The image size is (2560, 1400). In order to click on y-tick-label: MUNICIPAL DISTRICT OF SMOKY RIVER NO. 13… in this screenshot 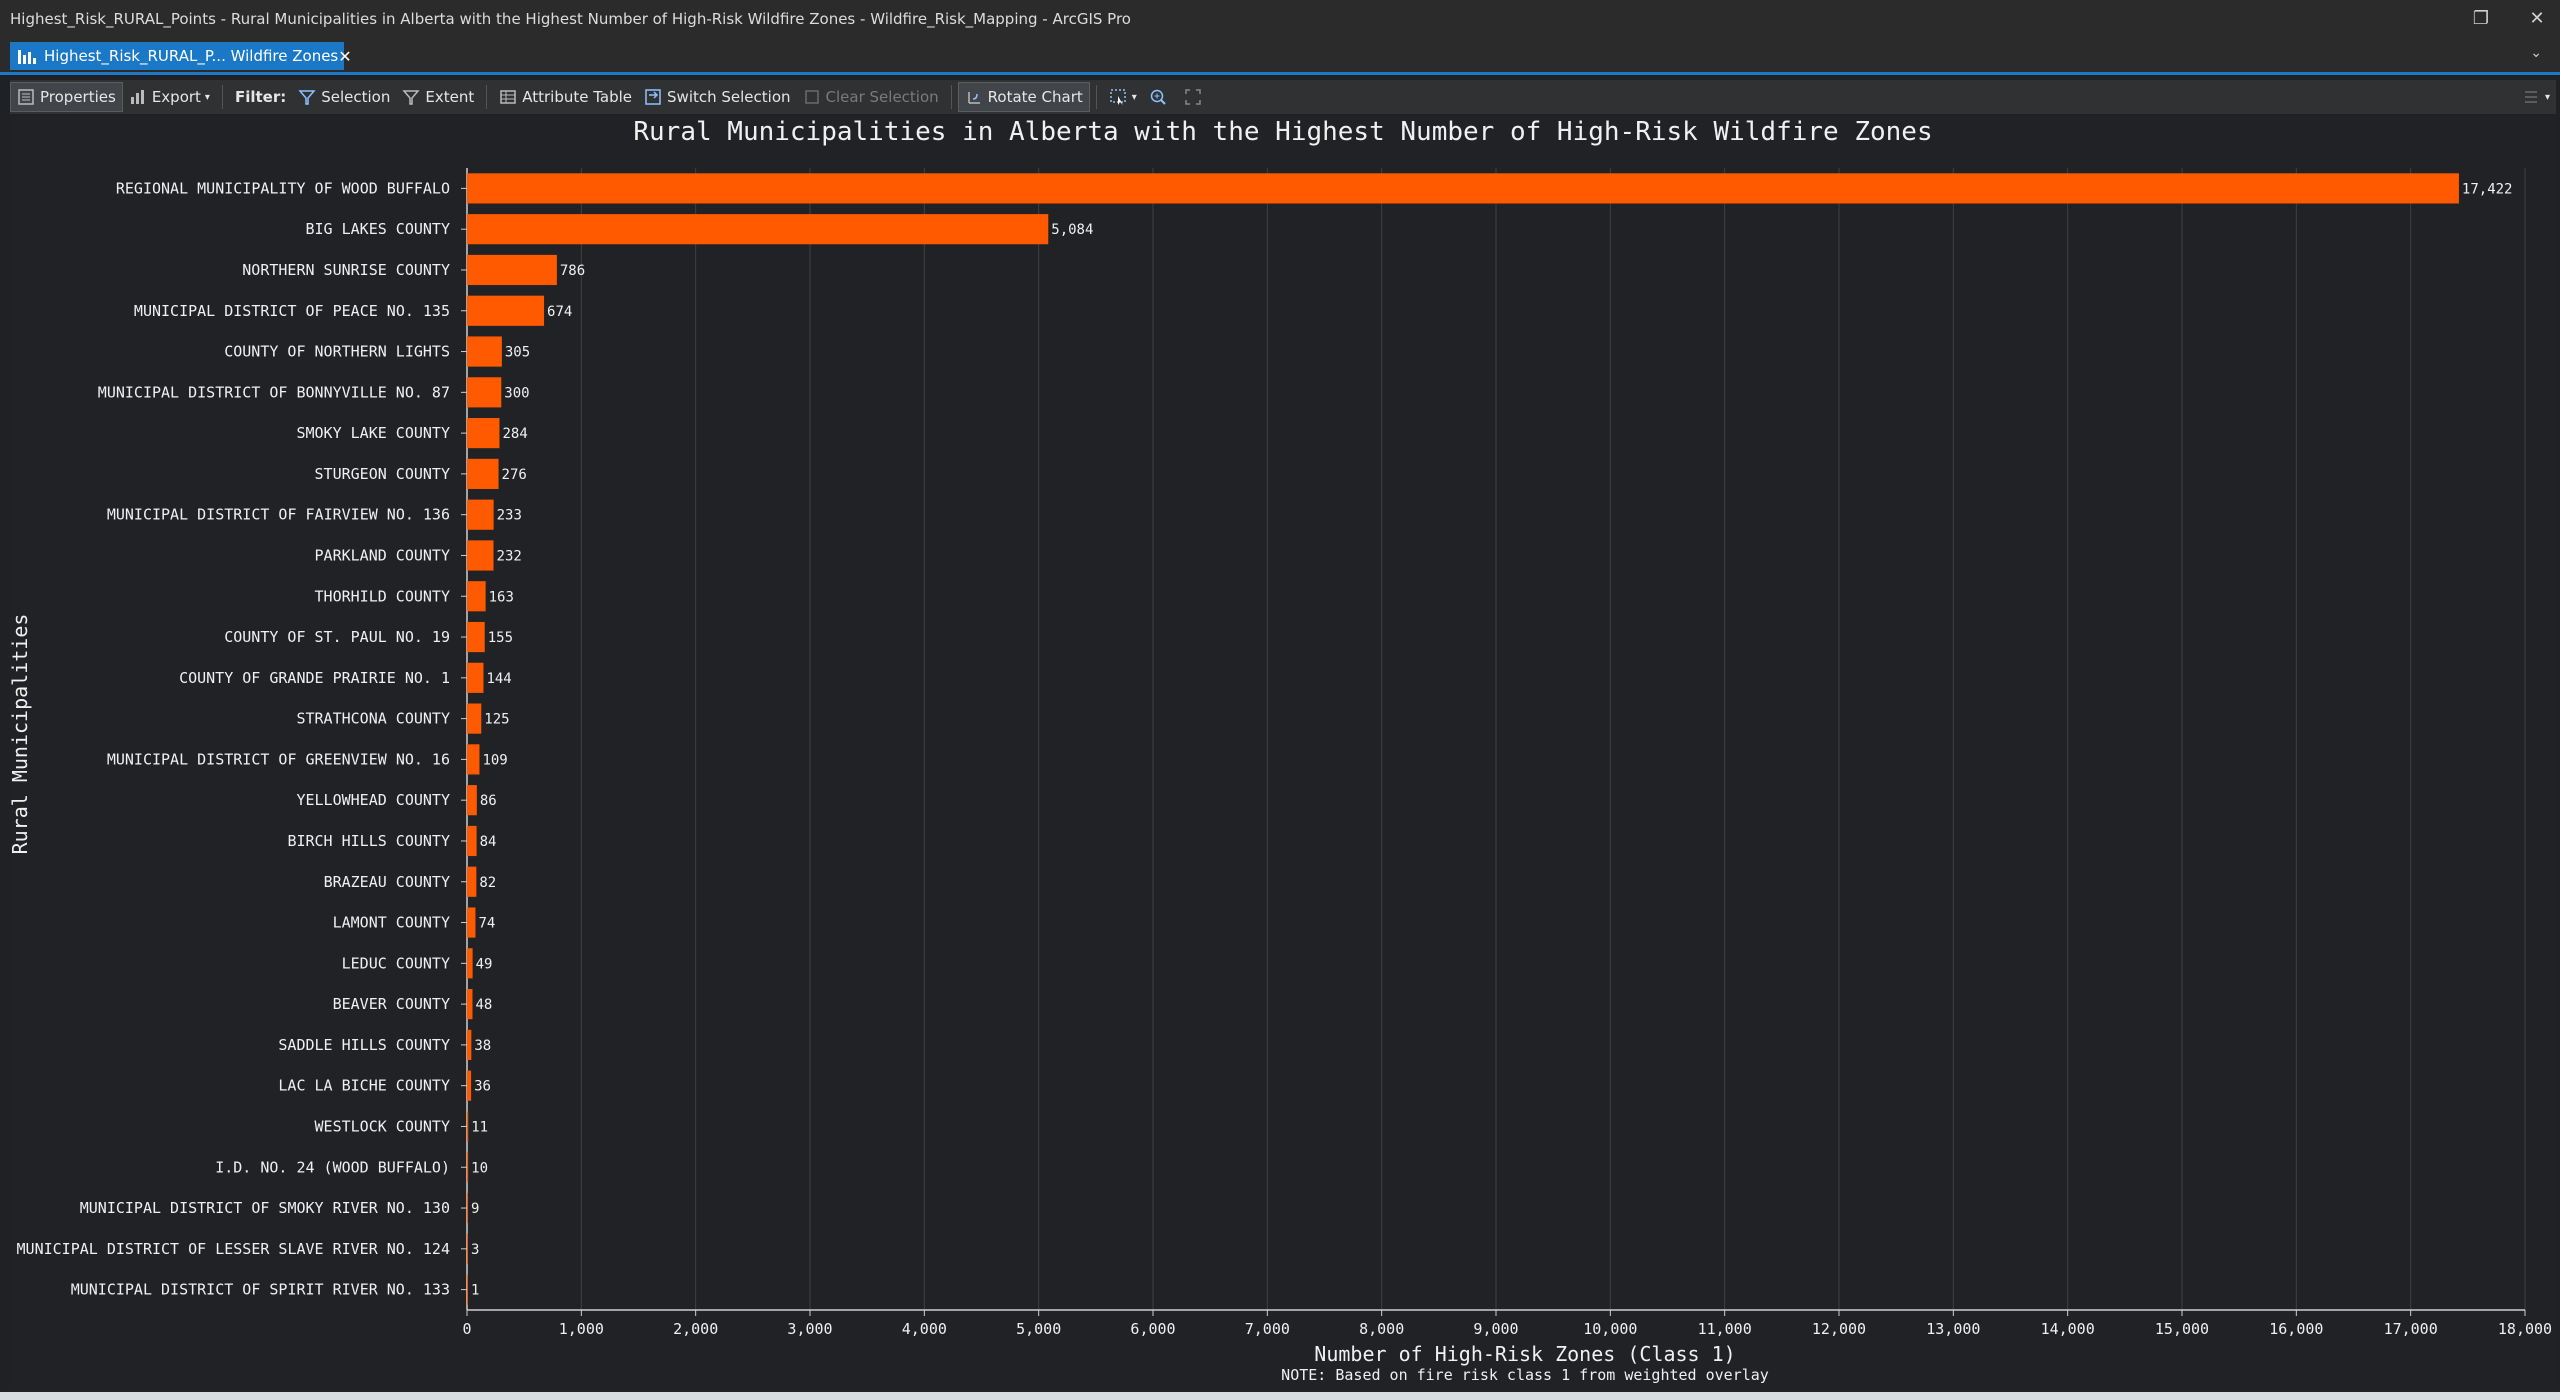, I will do `click(265, 1208)`.